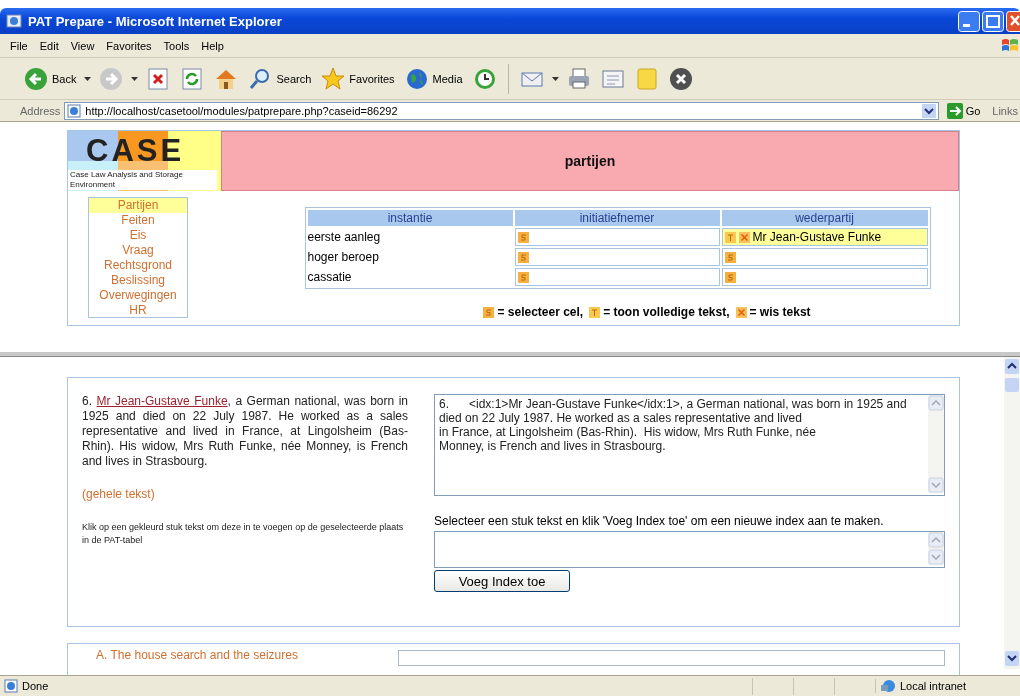 The height and width of the screenshot is (696, 1020). Describe the element at coordinates (344, 237) in the screenshot. I see `table-cell-text: eerste aanleg` at that location.